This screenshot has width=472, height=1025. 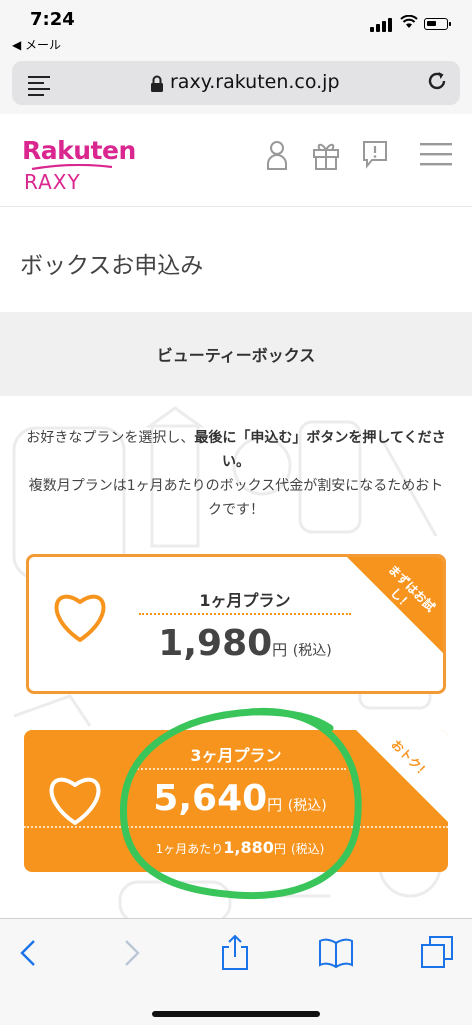 I want to click on browser-toolbar, so click(x=236, y=971).